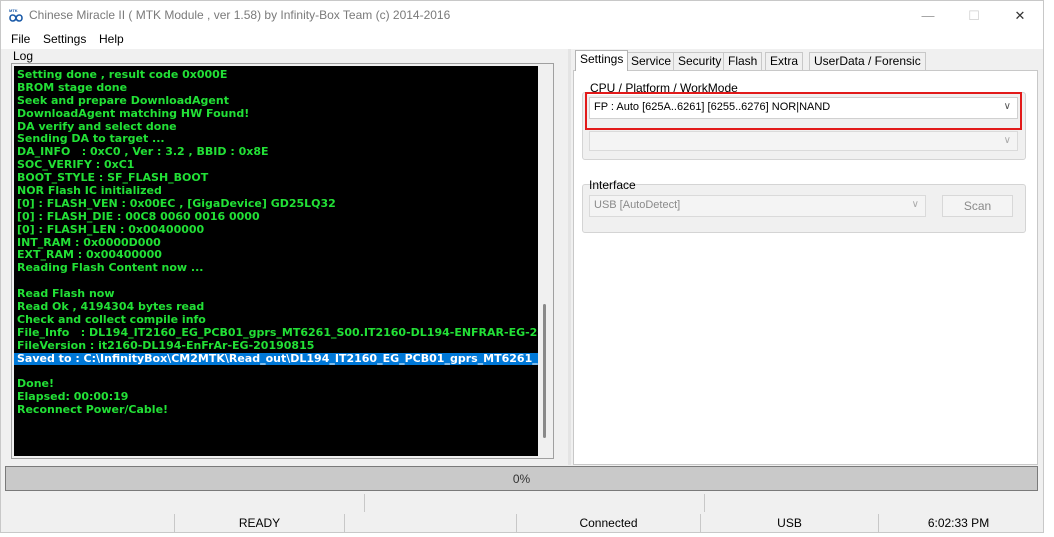  I want to click on menu-help: Help, so click(111, 39).